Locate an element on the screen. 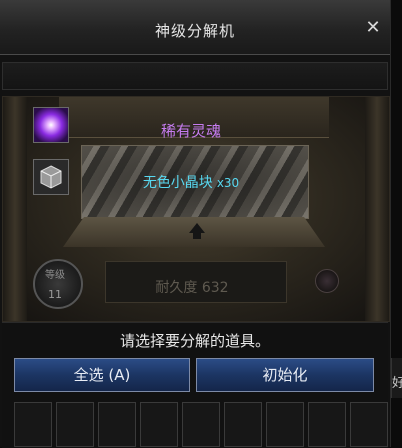 The image size is (402, 448). crystal-item-name: 无色小晶块 is located at coordinates (177, 183).